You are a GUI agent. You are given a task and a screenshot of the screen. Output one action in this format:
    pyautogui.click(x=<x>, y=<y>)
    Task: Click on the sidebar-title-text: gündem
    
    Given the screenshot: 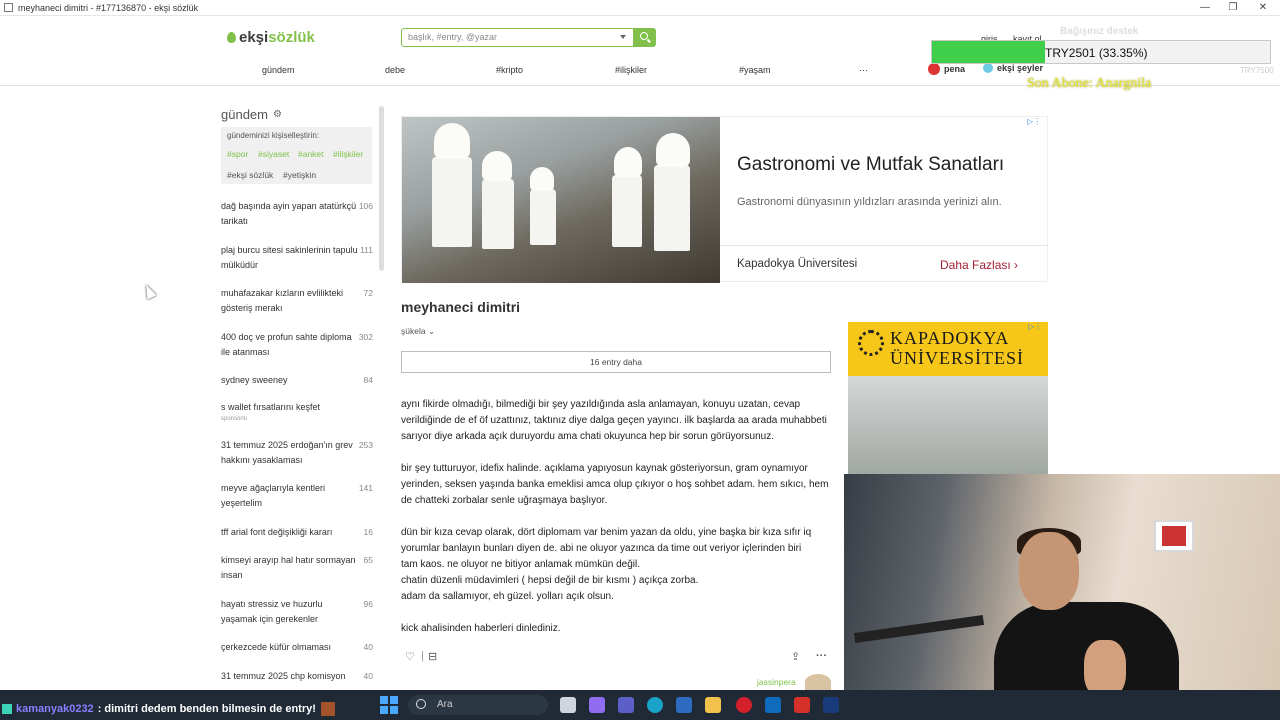 What is the action you would take?
    pyautogui.click(x=244, y=114)
    